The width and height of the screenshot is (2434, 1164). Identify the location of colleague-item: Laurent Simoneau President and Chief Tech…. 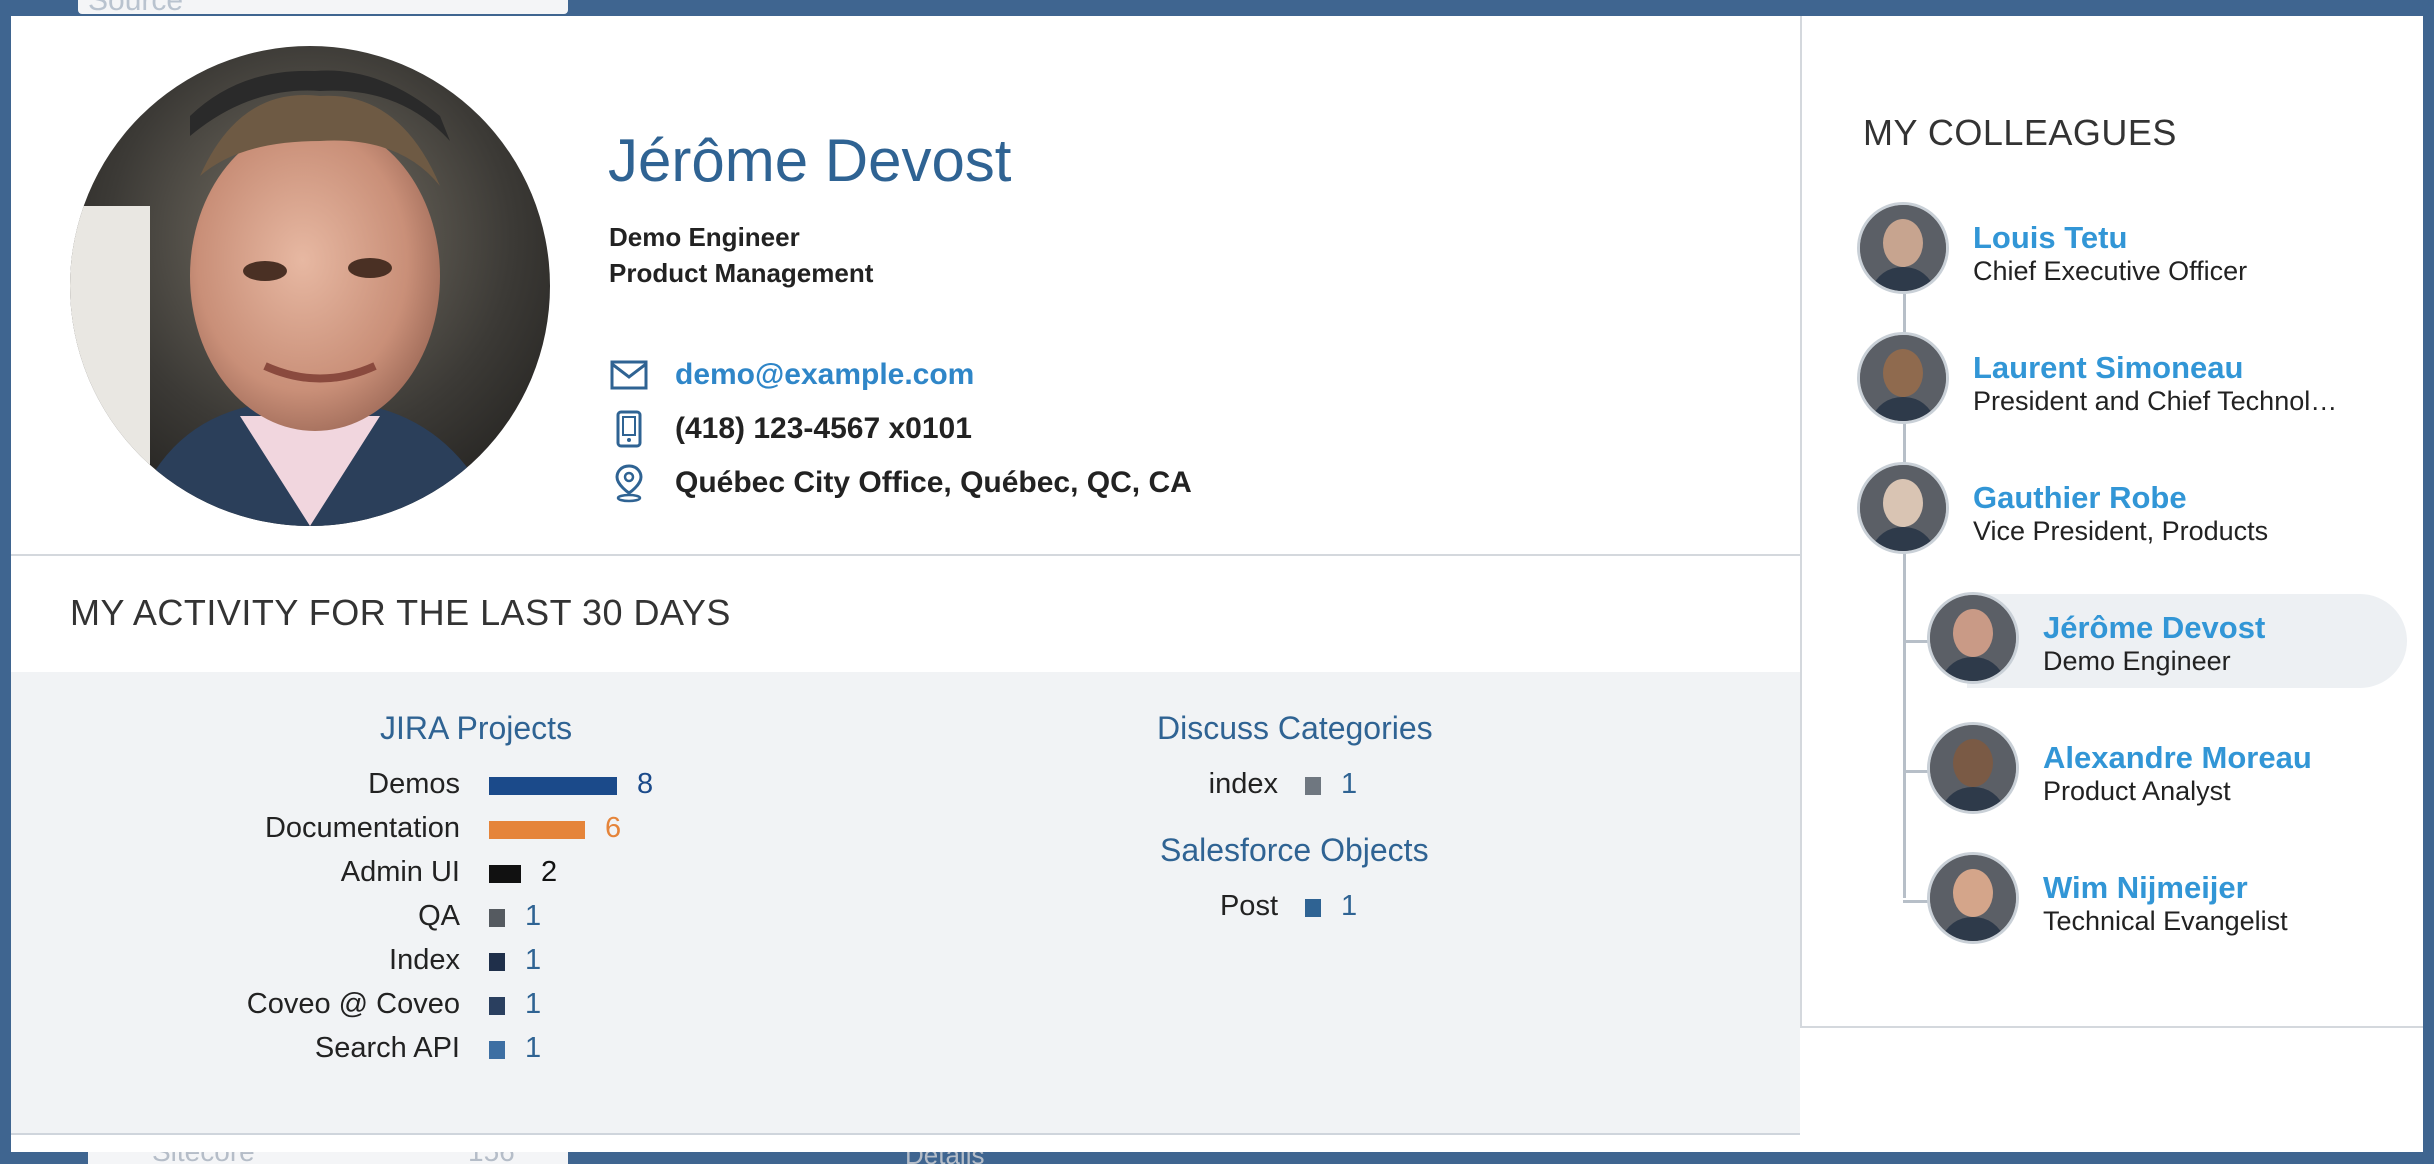
(2107, 381).